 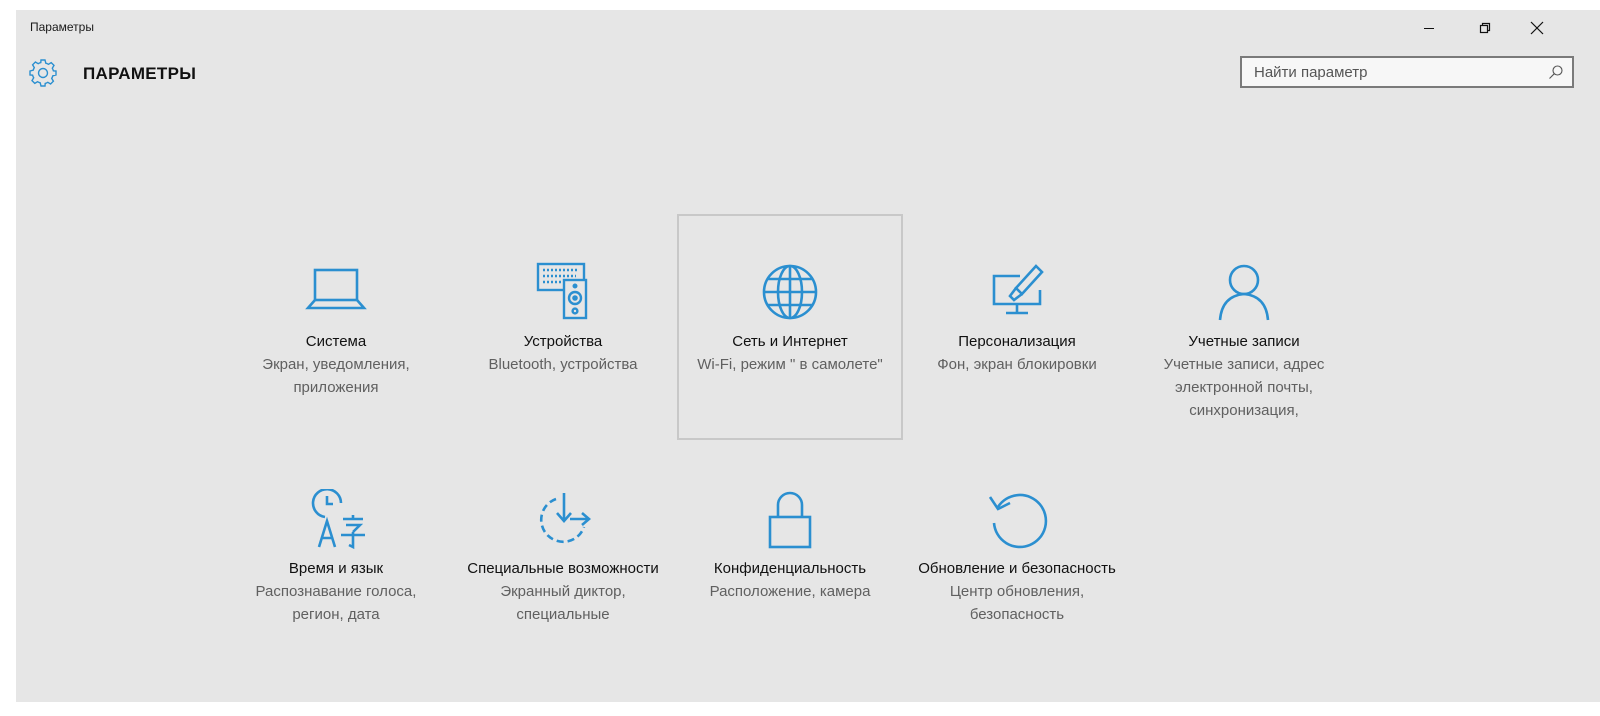 What do you see at coordinates (808, 26) in the screenshot?
I see `title-bar: Параметры` at bounding box center [808, 26].